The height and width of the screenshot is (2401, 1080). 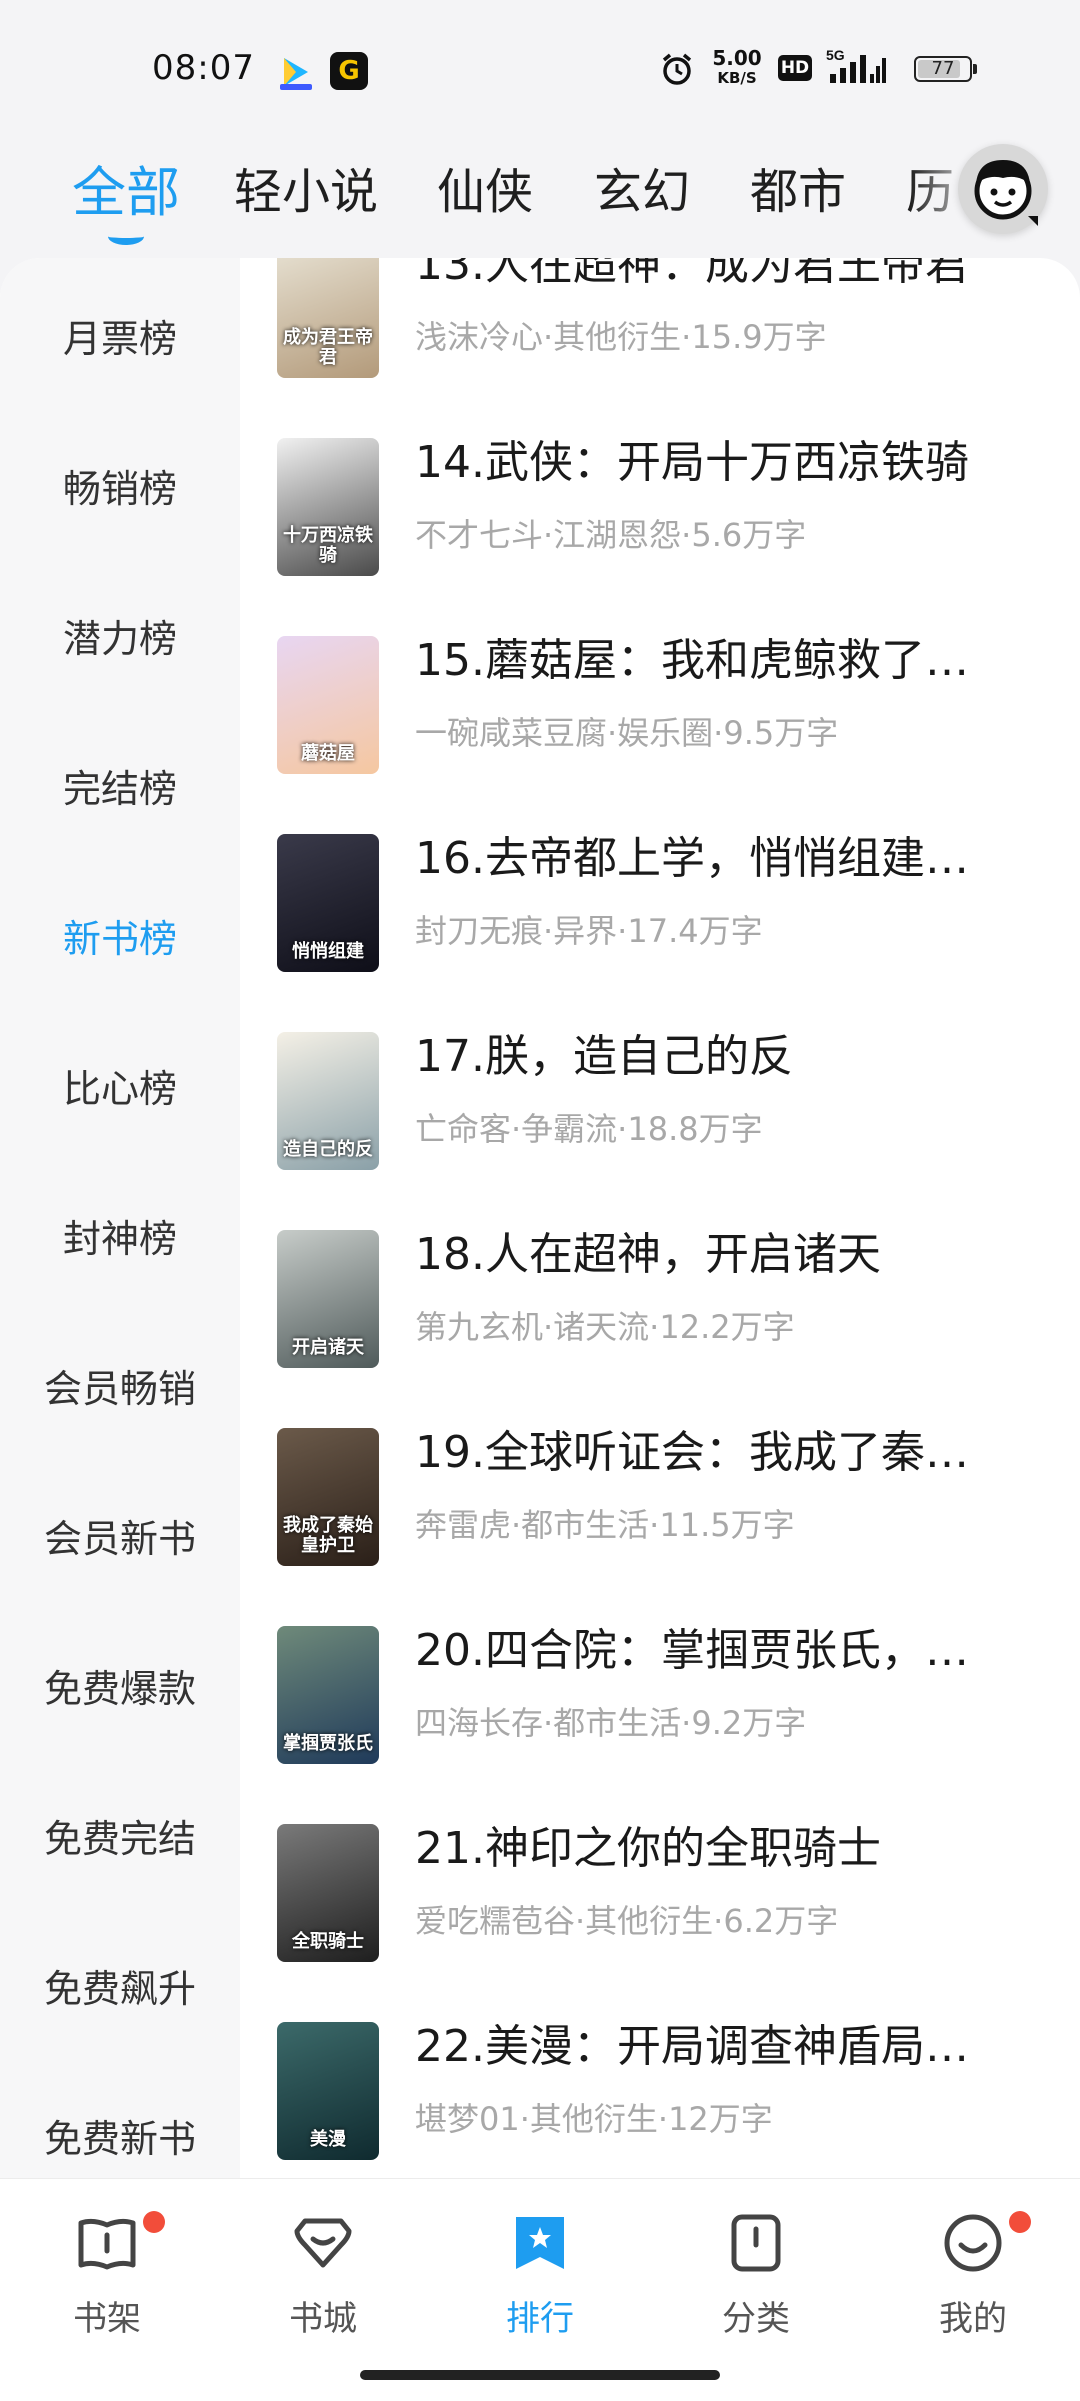 What do you see at coordinates (835, 55) in the screenshot?
I see `svg-text: 5G` at bounding box center [835, 55].